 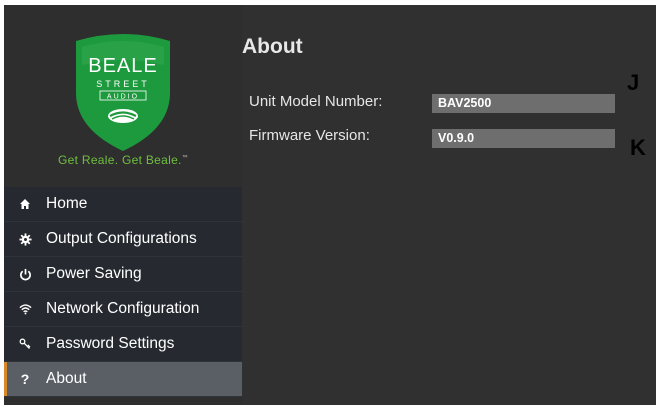 I want to click on logo-word-audio: AUDIO, so click(x=123, y=97).